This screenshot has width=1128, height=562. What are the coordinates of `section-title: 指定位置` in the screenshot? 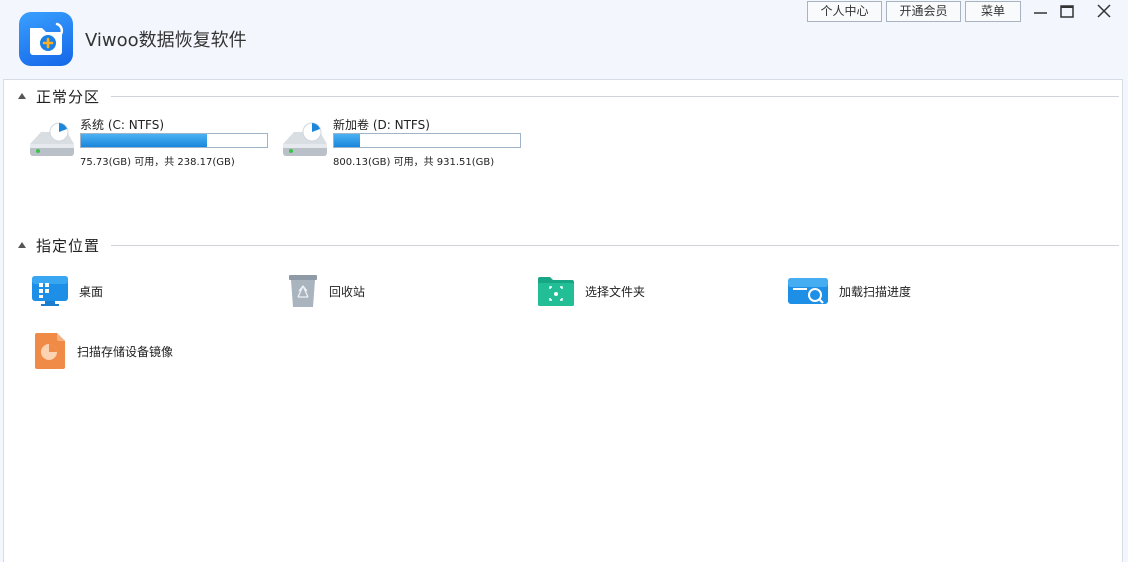 It's located at (68, 245).